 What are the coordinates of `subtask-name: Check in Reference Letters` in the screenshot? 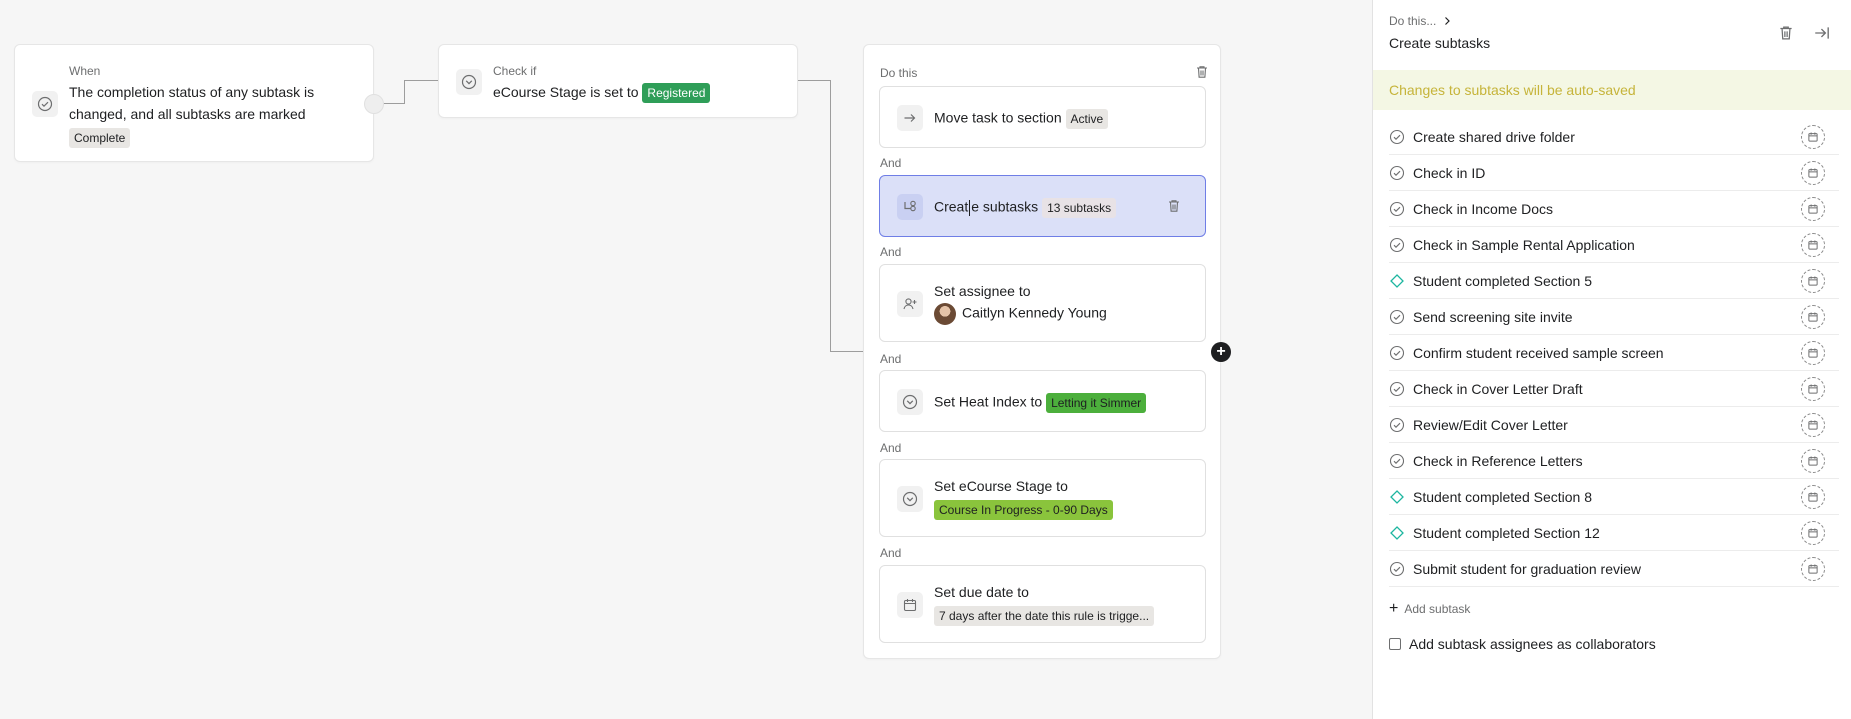 It's located at (1498, 461).